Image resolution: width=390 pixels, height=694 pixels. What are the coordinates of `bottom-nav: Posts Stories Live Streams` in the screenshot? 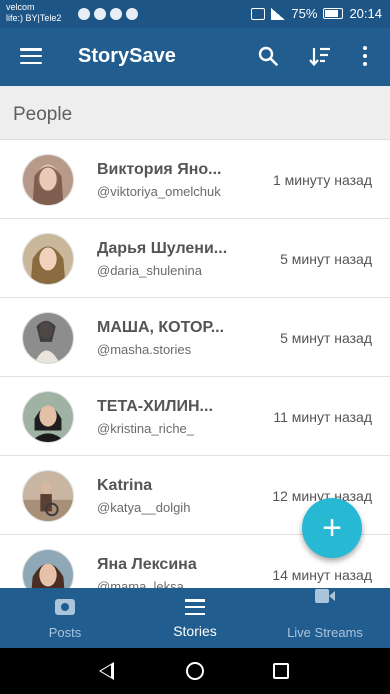 It's located at (195, 618).